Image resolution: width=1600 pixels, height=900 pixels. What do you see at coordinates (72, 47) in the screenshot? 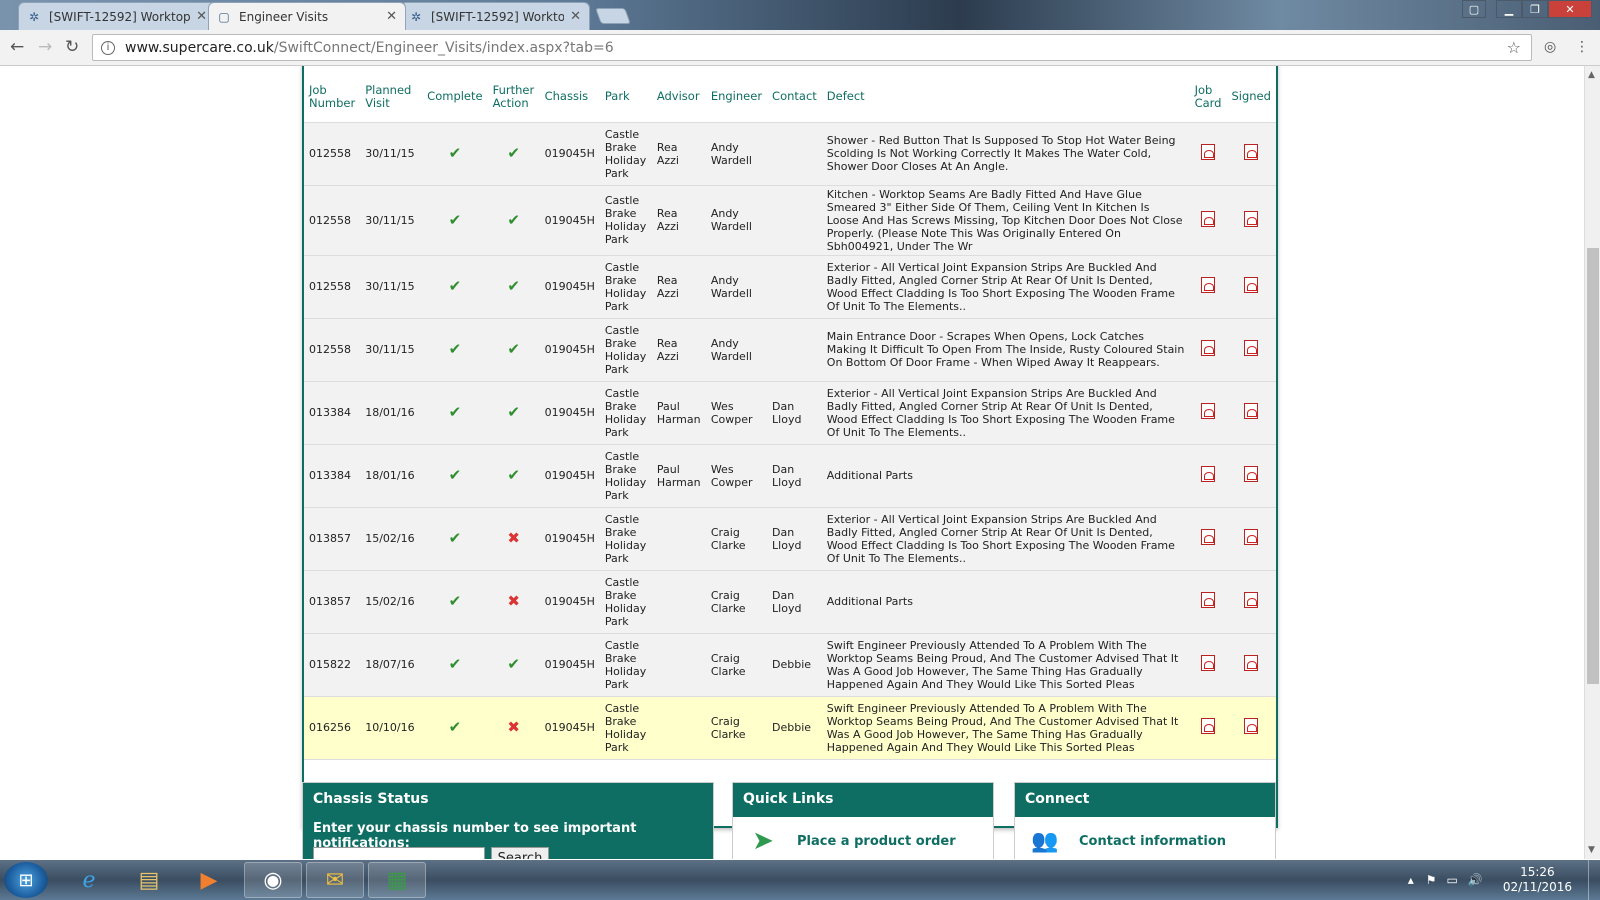
I see `reload-icon: ↻` at bounding box center [72, 47].